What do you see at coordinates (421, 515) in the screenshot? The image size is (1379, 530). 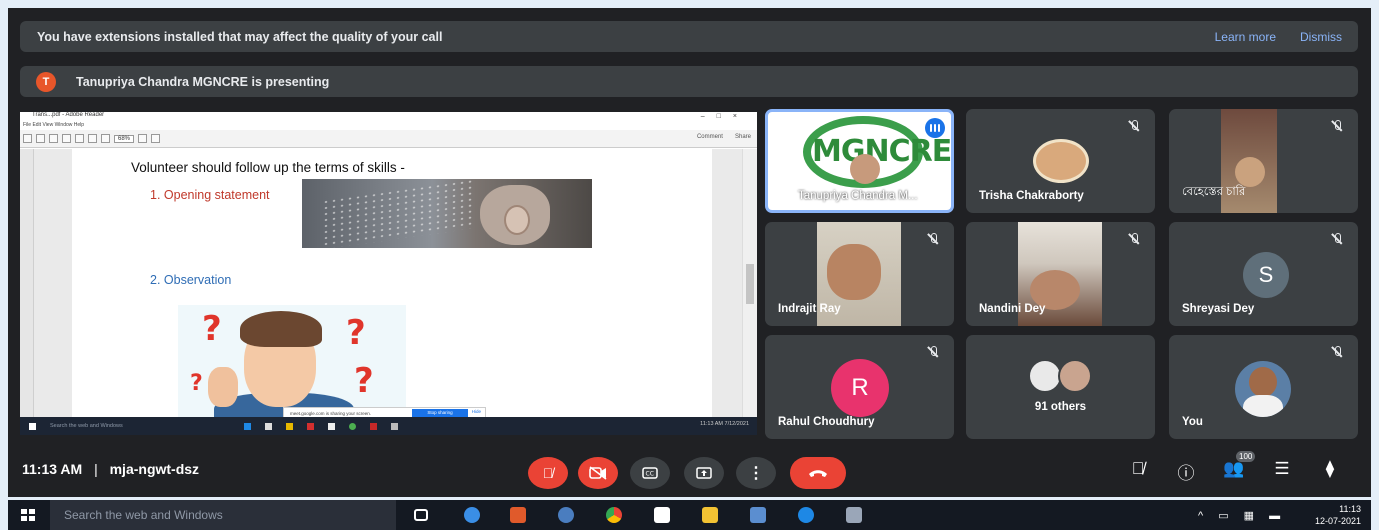 I see `task-view-icon` at bounding box center [421, 515].